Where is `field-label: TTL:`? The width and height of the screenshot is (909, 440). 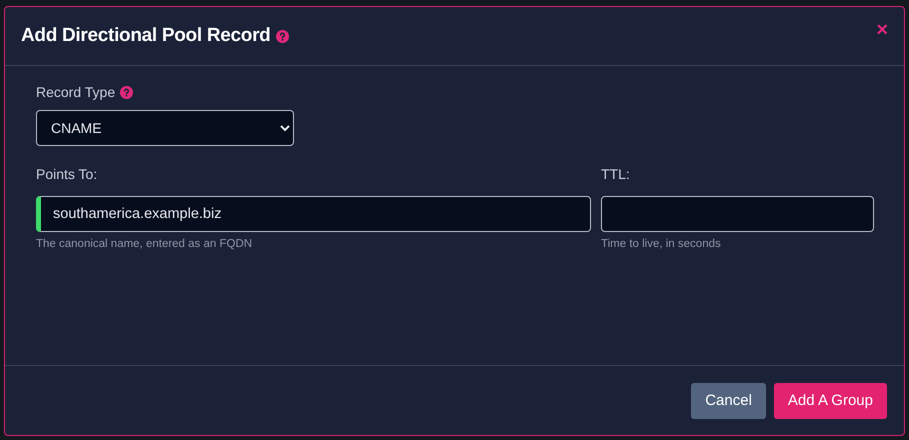 field-label: TTL: is located at coordinates (616, 174).